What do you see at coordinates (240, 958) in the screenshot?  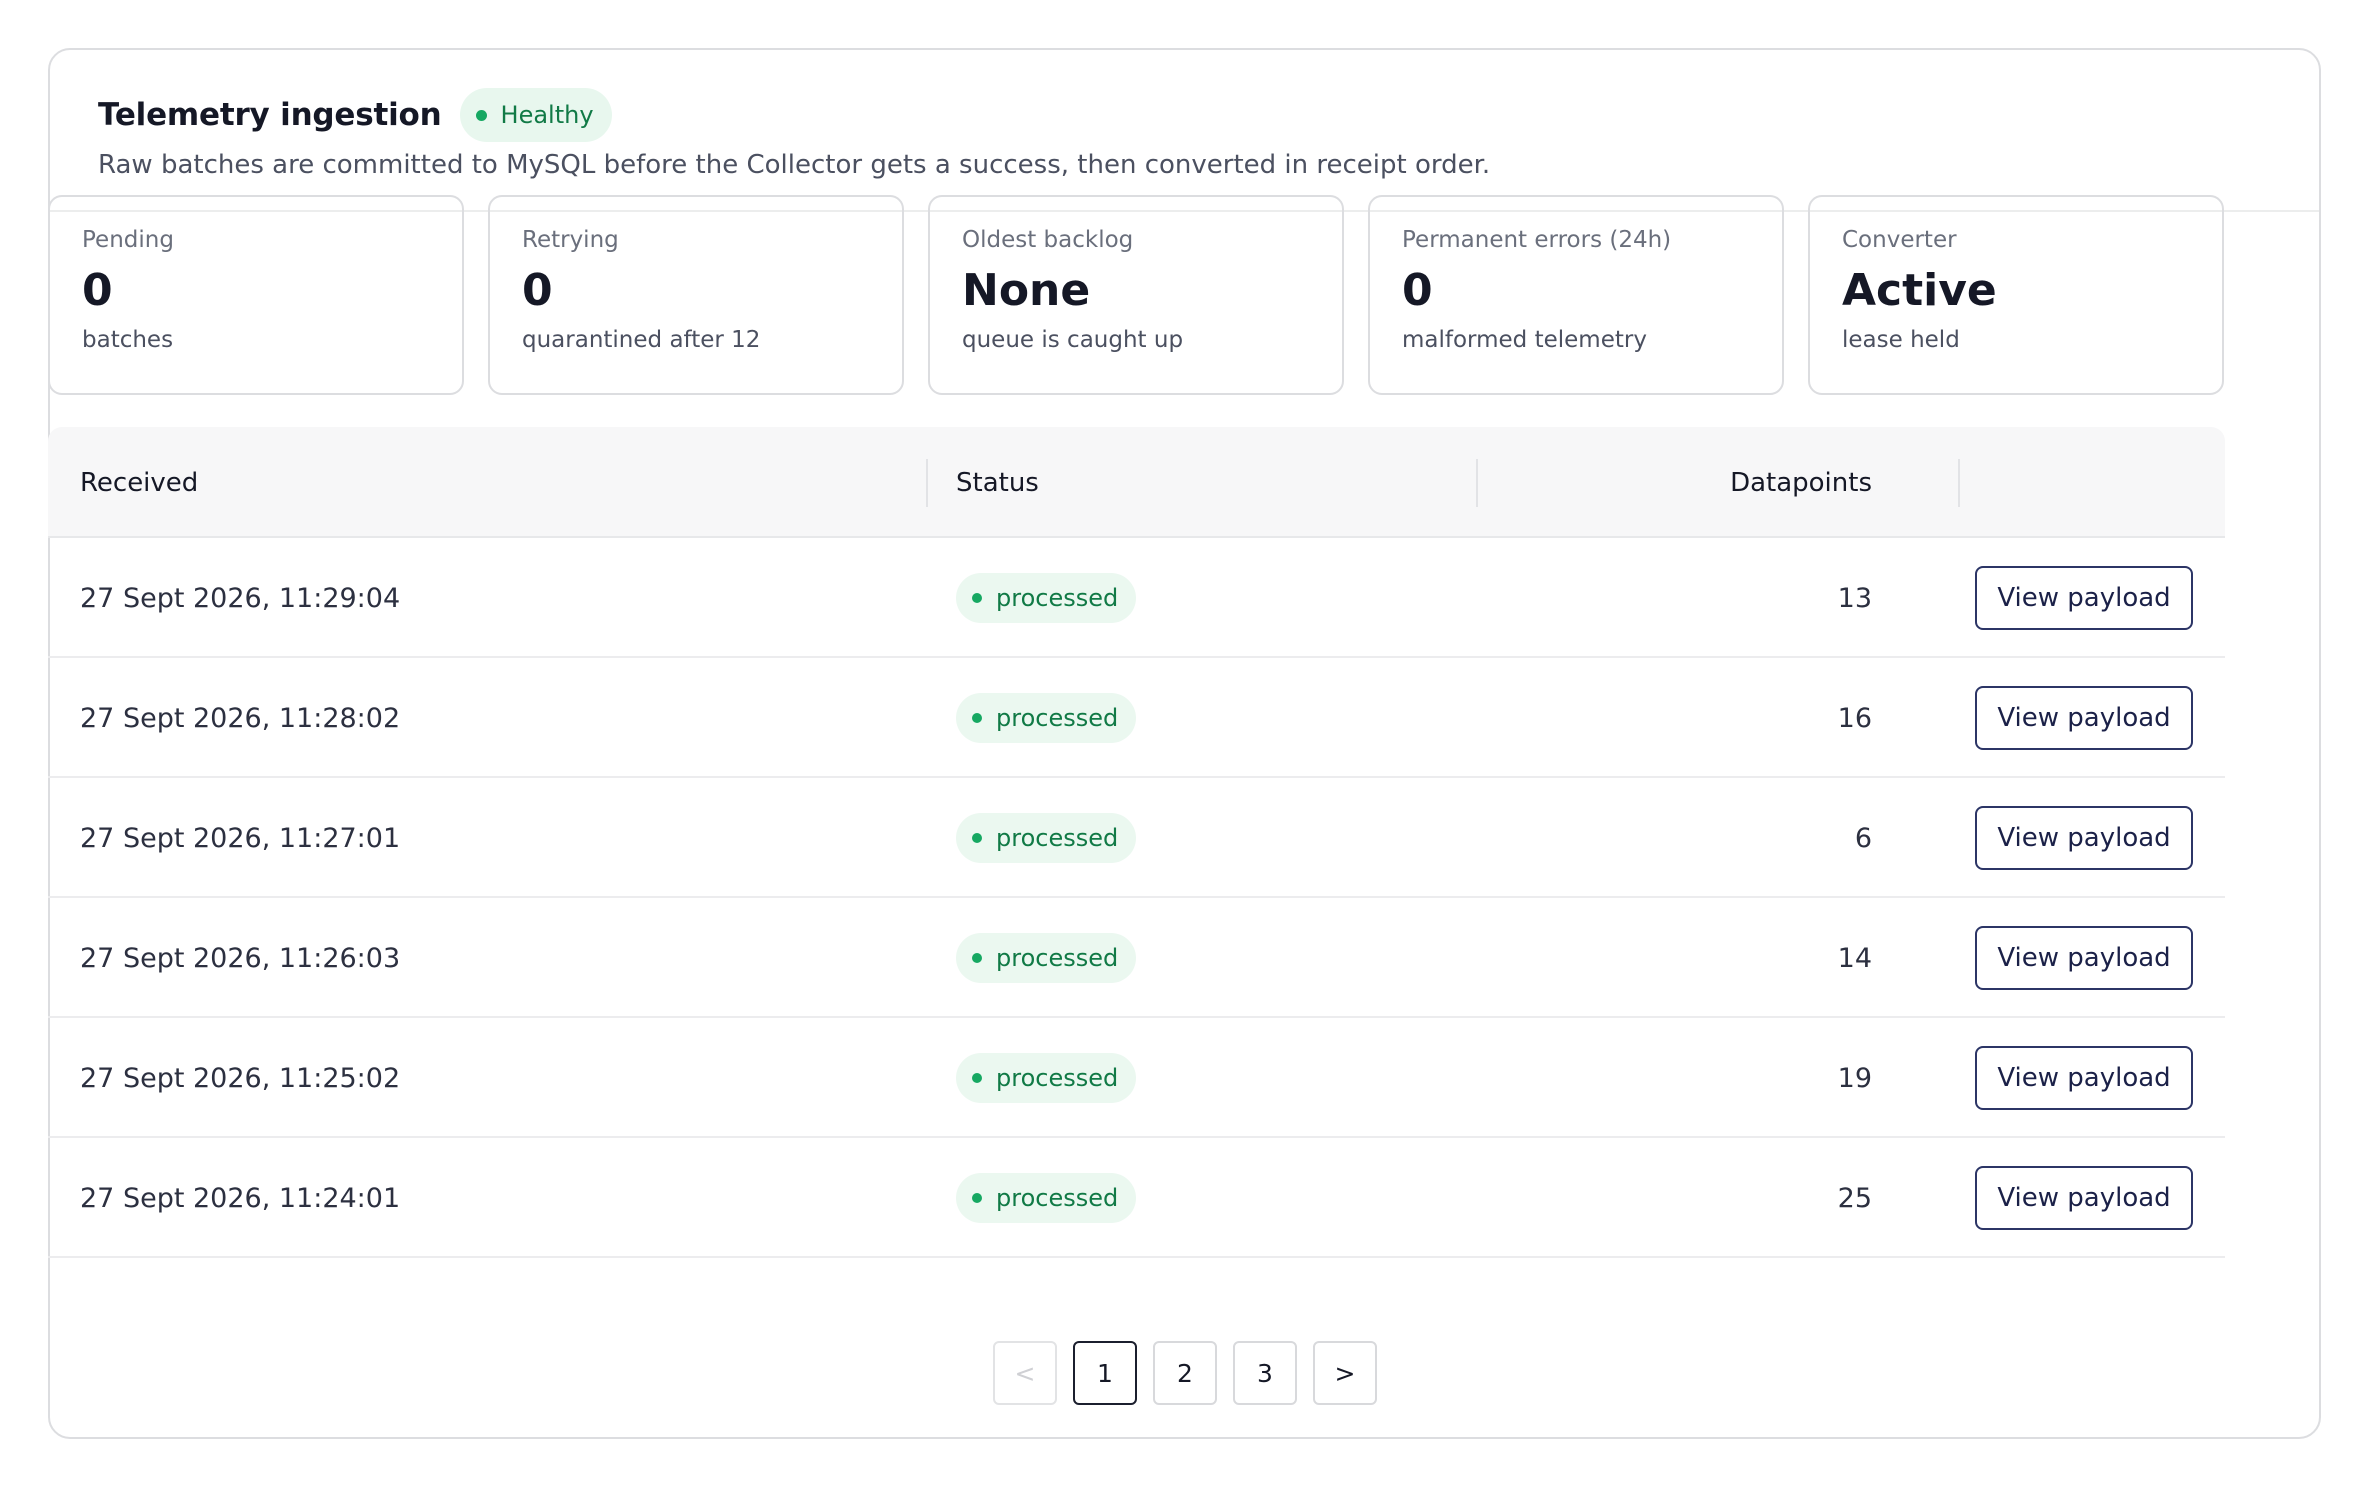 I see `received-cell: 27 Sept 2026, 11:26:03` at bounding box center [240, 958].